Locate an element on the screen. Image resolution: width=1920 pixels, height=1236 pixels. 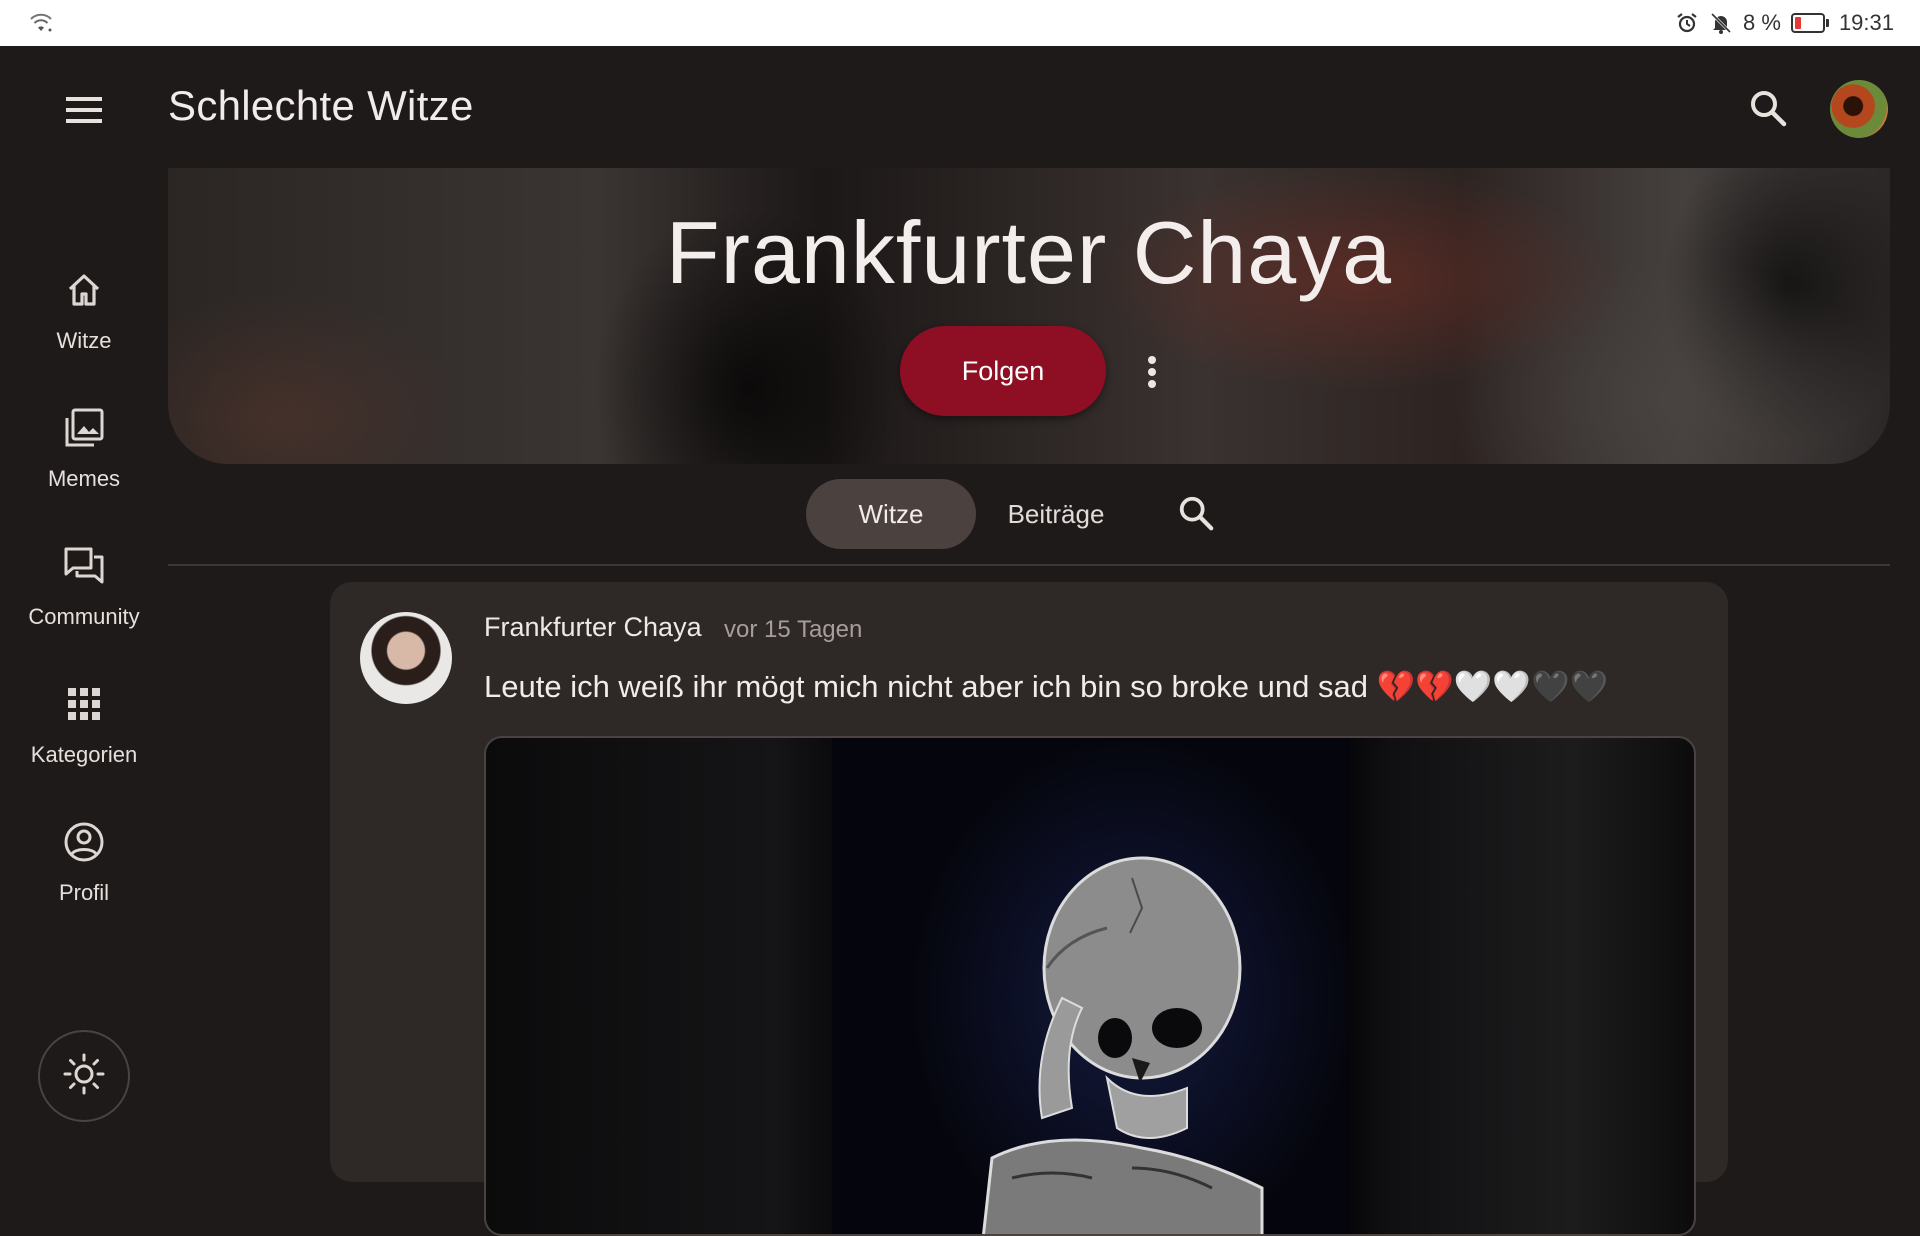
rail-item-label: Community is located at coordinates (84, 616).